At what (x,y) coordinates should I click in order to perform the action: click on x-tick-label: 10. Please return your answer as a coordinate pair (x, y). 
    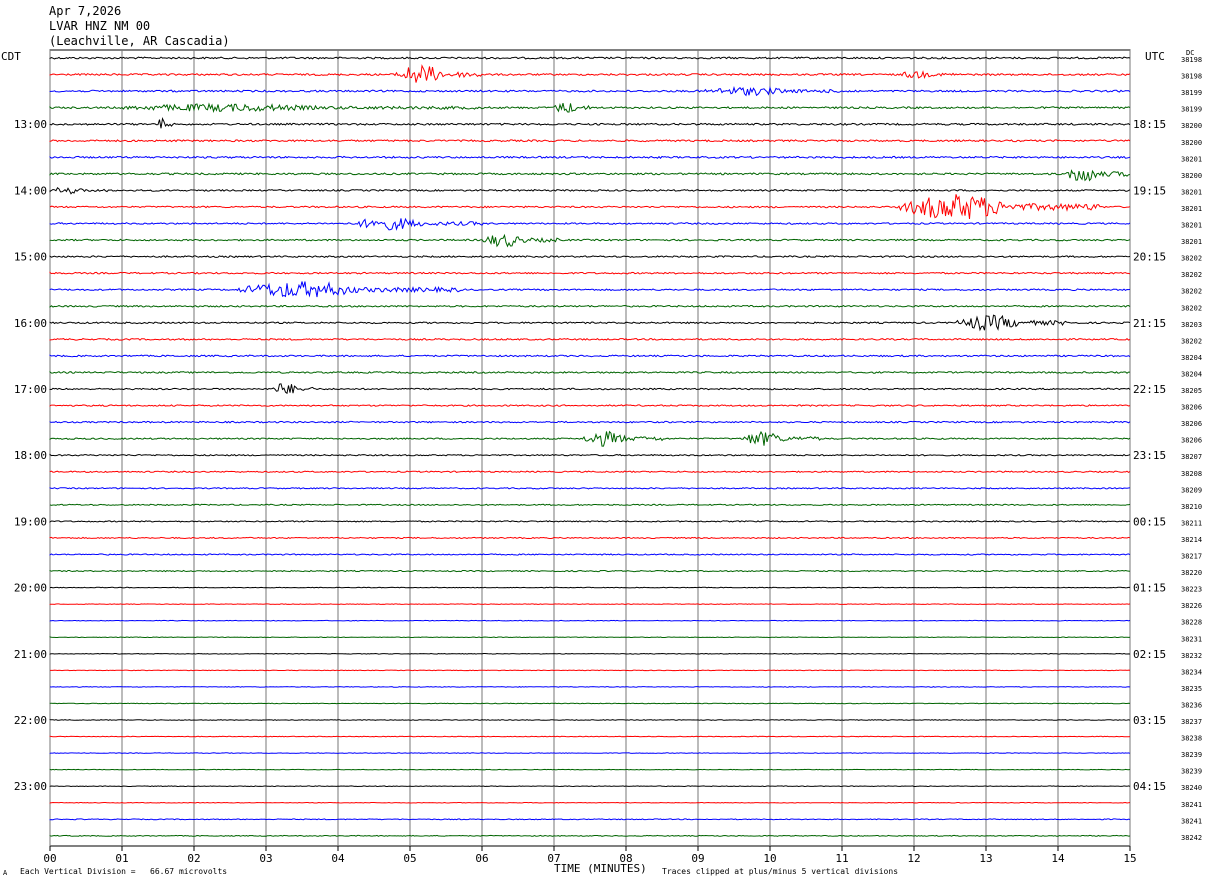
    Looking at the image, I should click on (769, 858).